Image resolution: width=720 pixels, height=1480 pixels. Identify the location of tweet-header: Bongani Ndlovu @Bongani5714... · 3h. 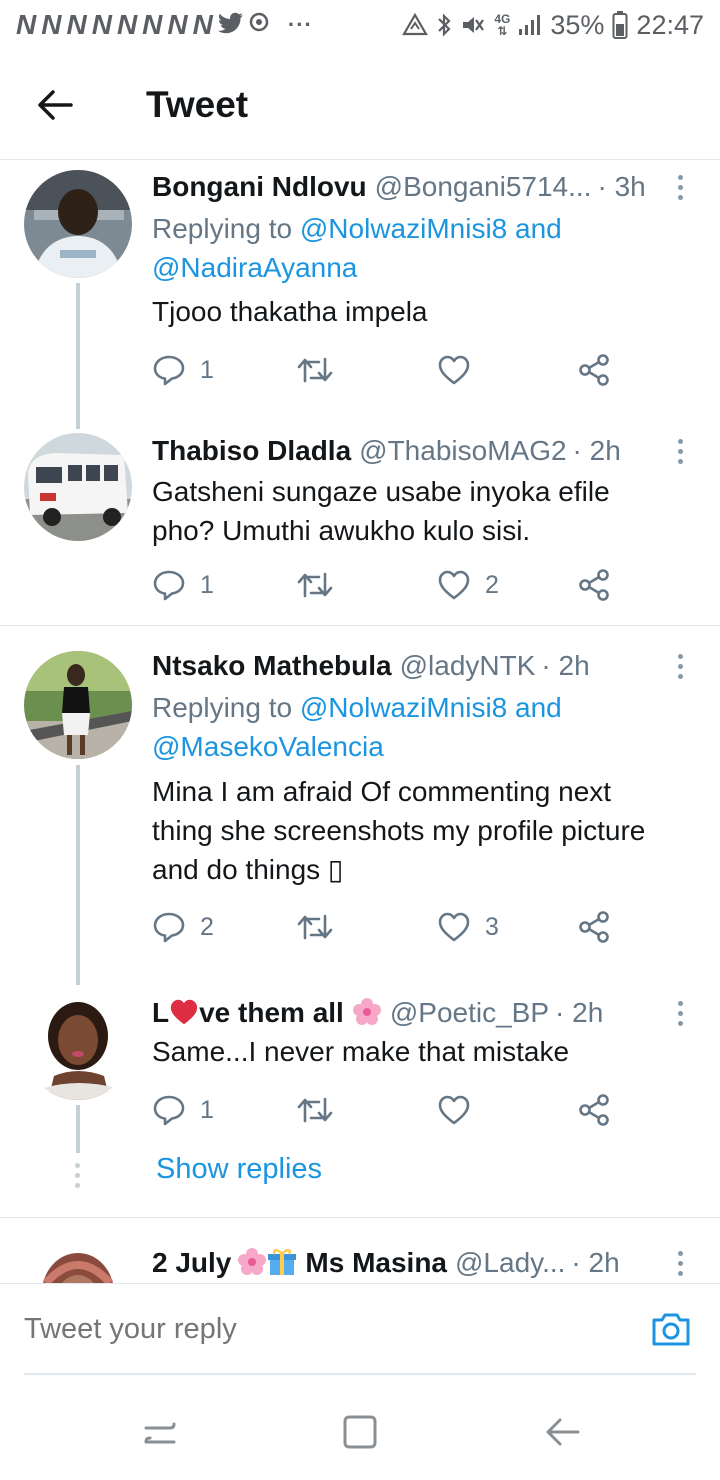
(406, 187).